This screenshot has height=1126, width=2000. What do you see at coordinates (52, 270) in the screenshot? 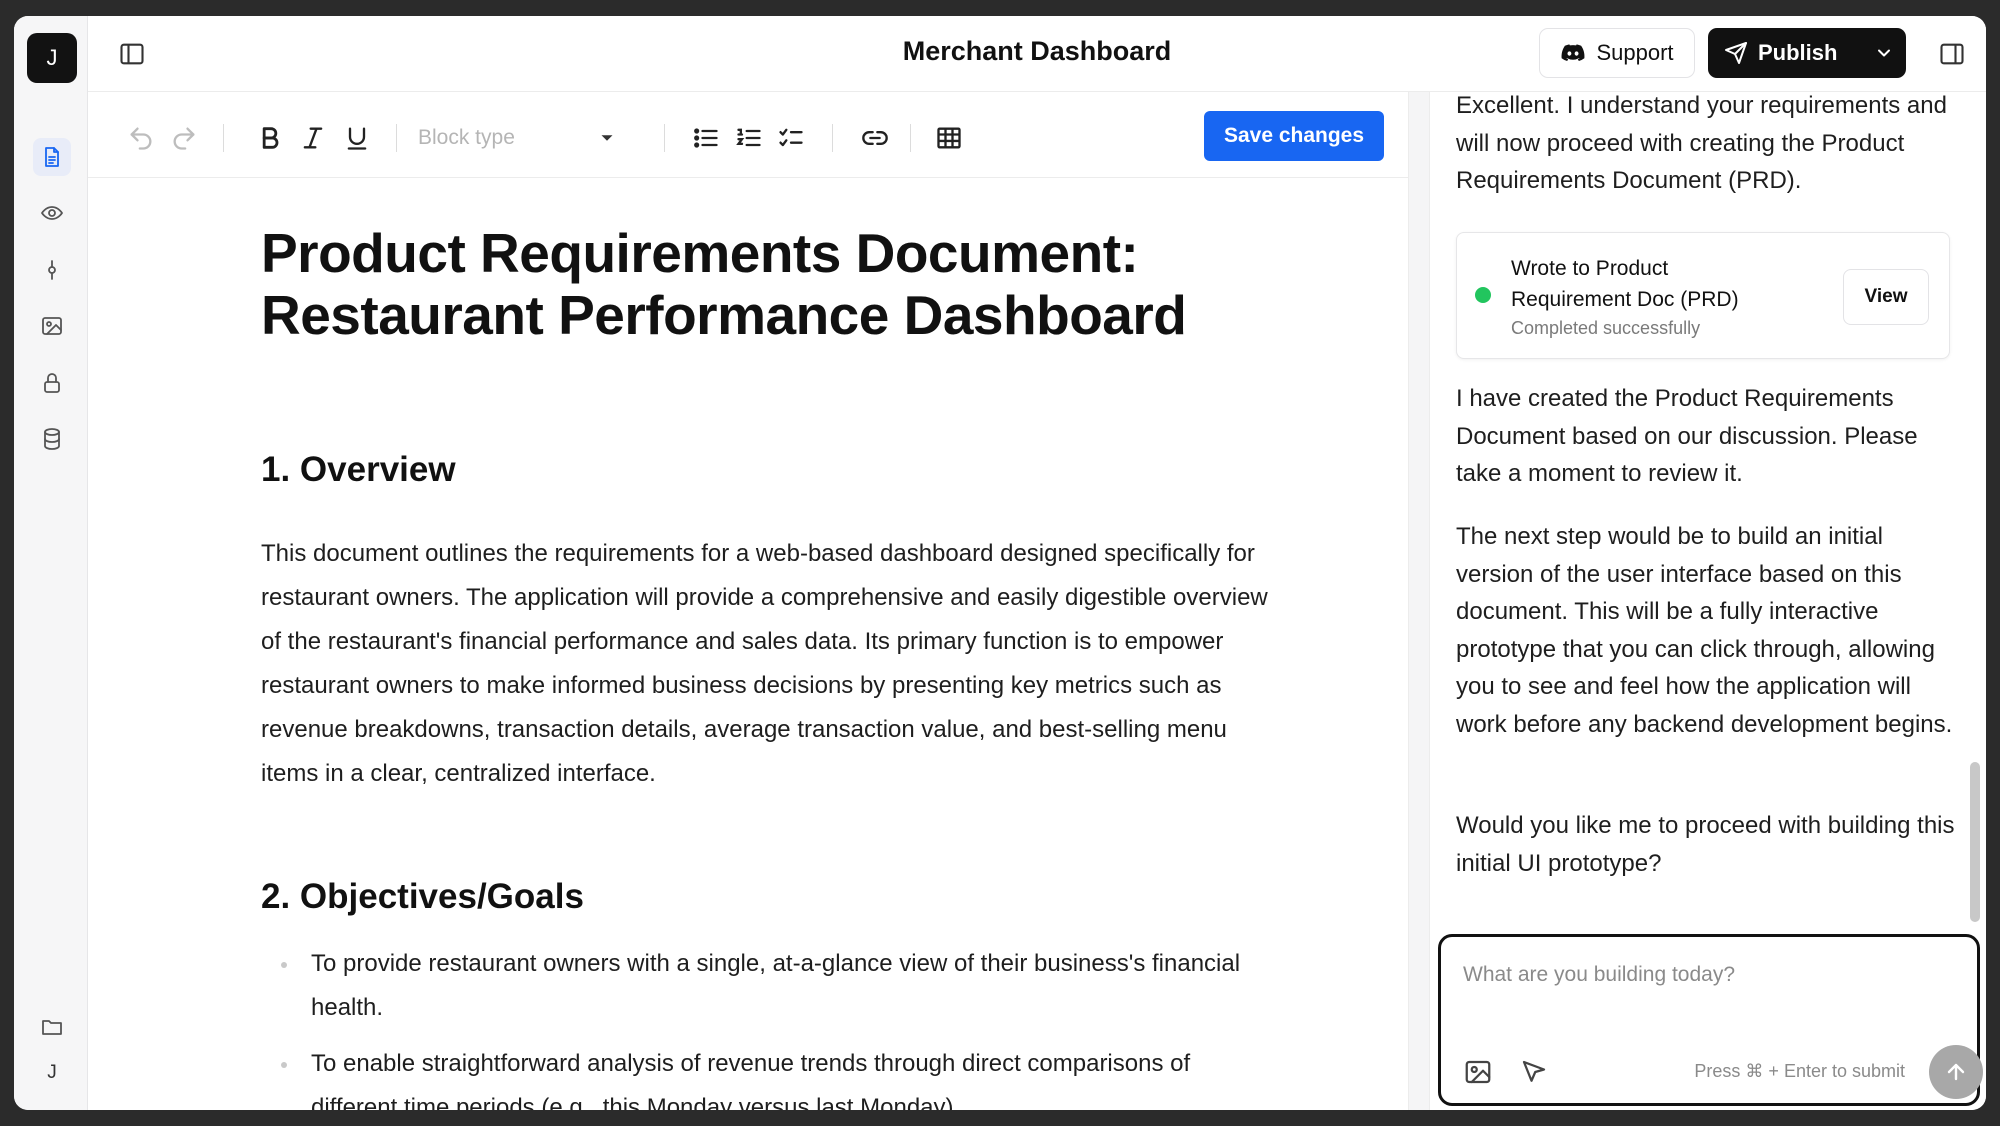
I see `commit-icon` at bounding box center [52, 270].